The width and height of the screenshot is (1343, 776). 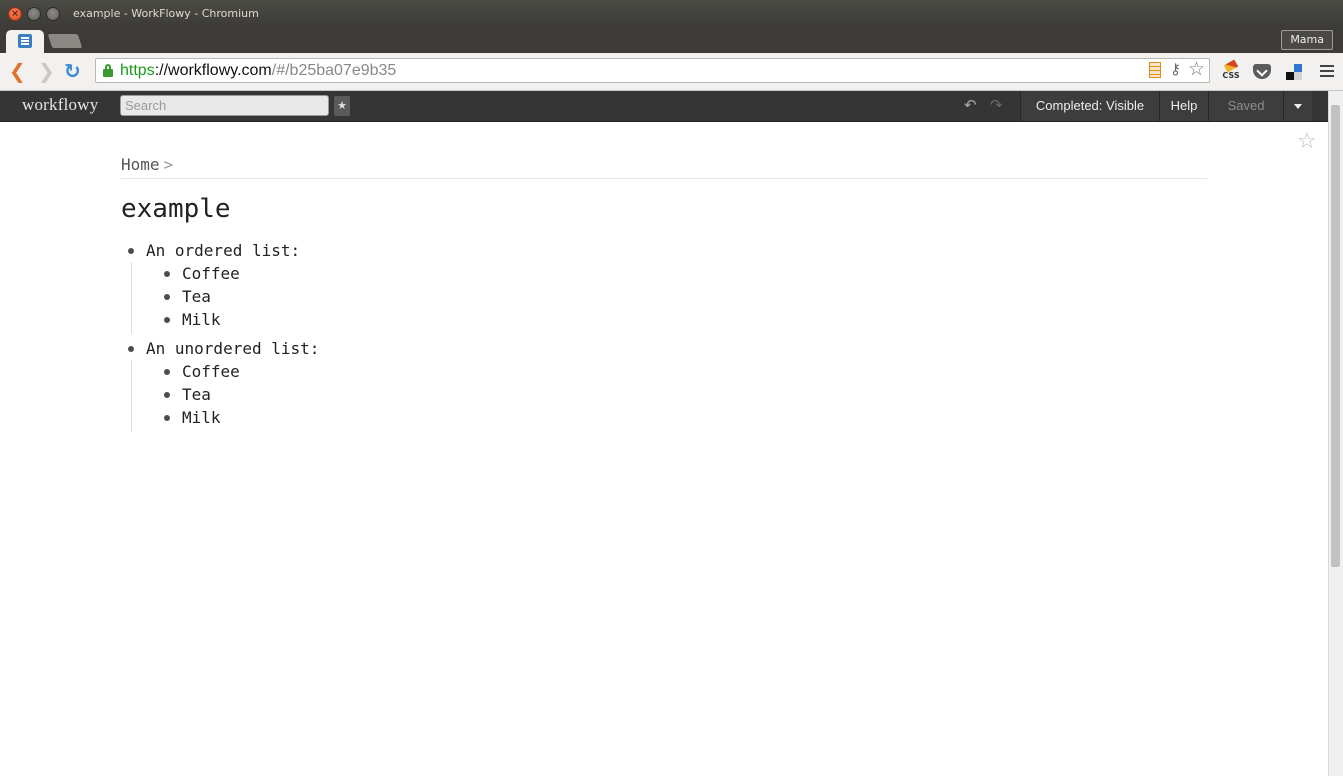 What do you see at coordinates (1089, 106) in the screenshot?
I see `completed-visible-button: Completed: Visible` at bounding box center [1089, 106].